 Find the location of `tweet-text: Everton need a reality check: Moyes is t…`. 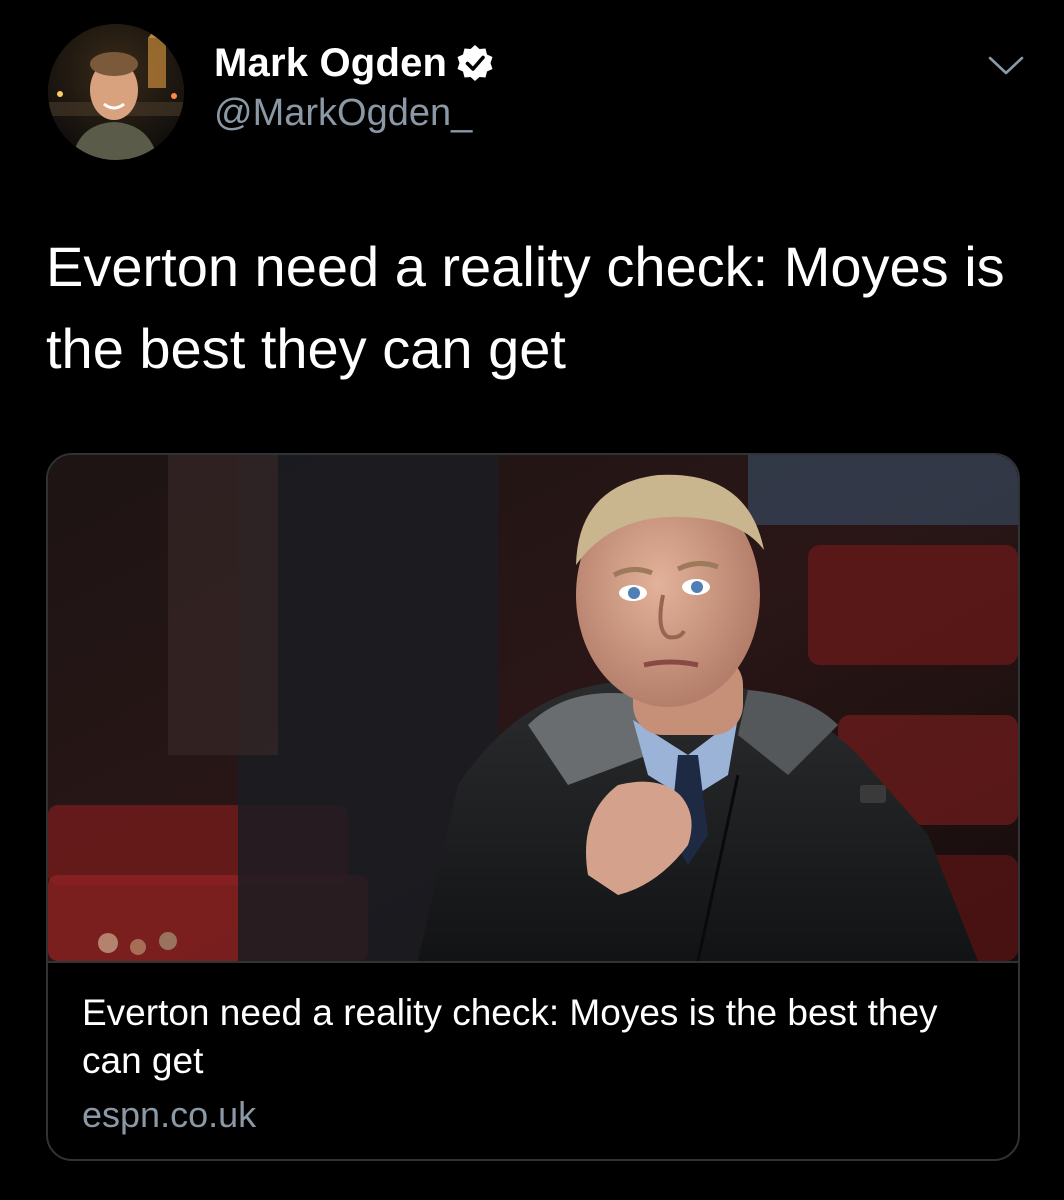

tweet-text: Everton need a reality check: Moyes is t… is located at coordinates (525, 307).